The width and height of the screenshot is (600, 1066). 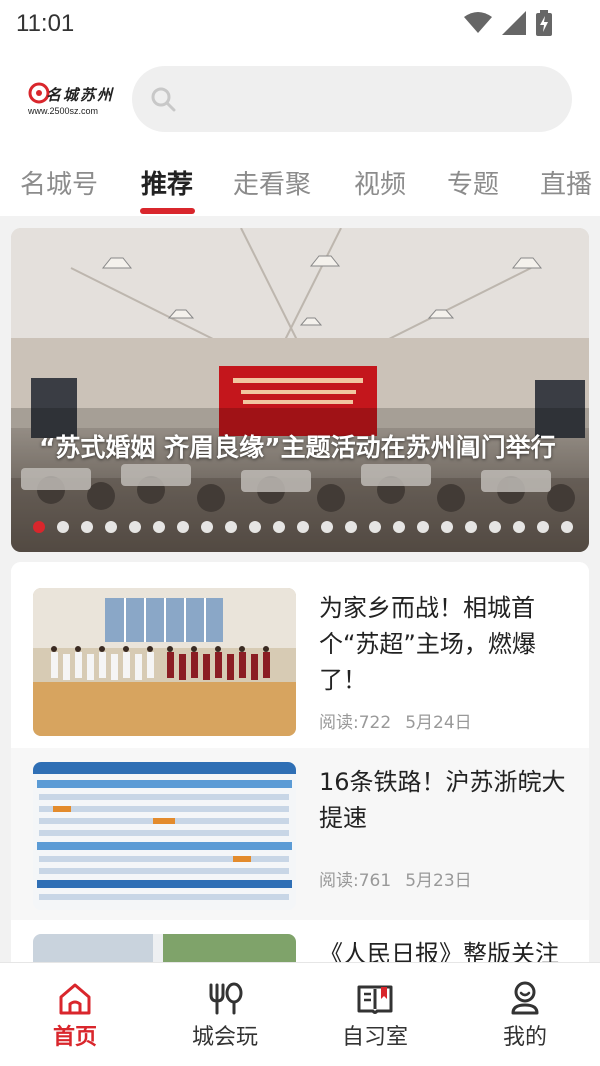 What do you see at coordinates (297, 447) in the screenshot?
I see `banner-title: “苏式婚姻 齐眉良缘”主题活动在苏州阊门举行` at bounding box center [297, 447].